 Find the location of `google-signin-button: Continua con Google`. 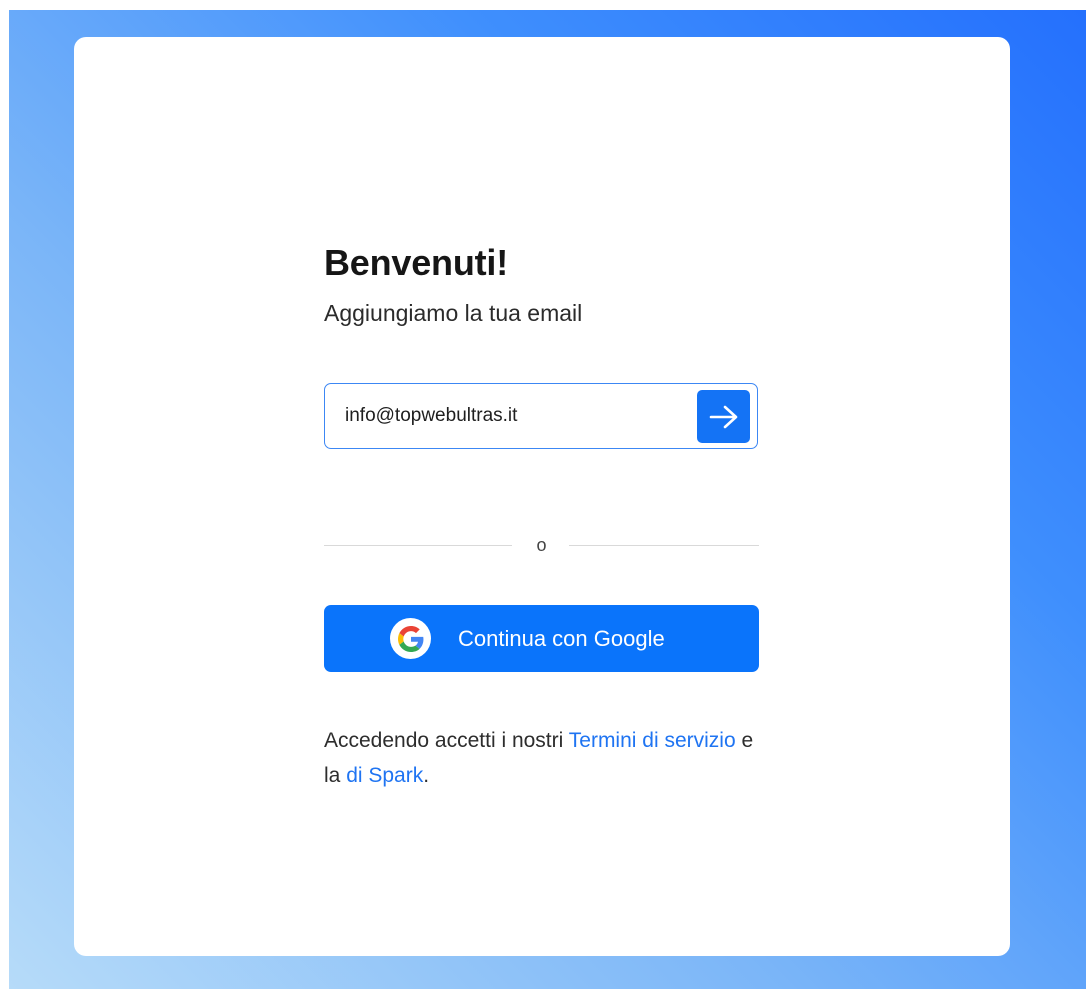

google-signin-button: Continua con Google is located at coordinates (541, 638).